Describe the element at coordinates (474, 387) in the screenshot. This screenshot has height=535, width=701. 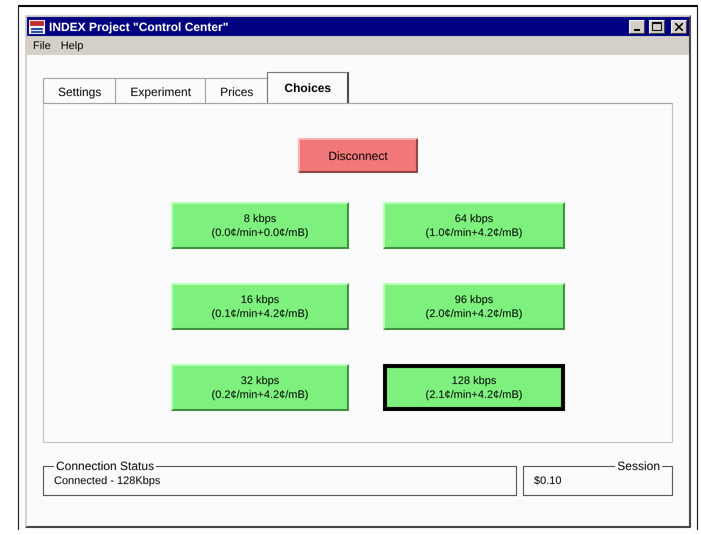
I see `bandwidth-button: 128 kbps (2.1¢/min+4.2¢/mB)` at that location.